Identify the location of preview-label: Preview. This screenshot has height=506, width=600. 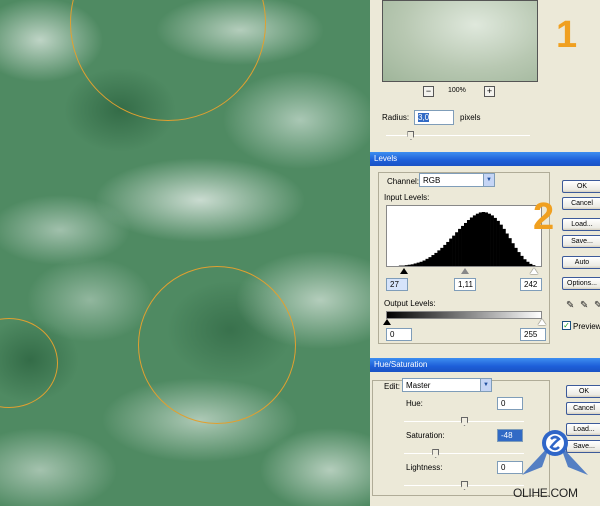
(586, 326).